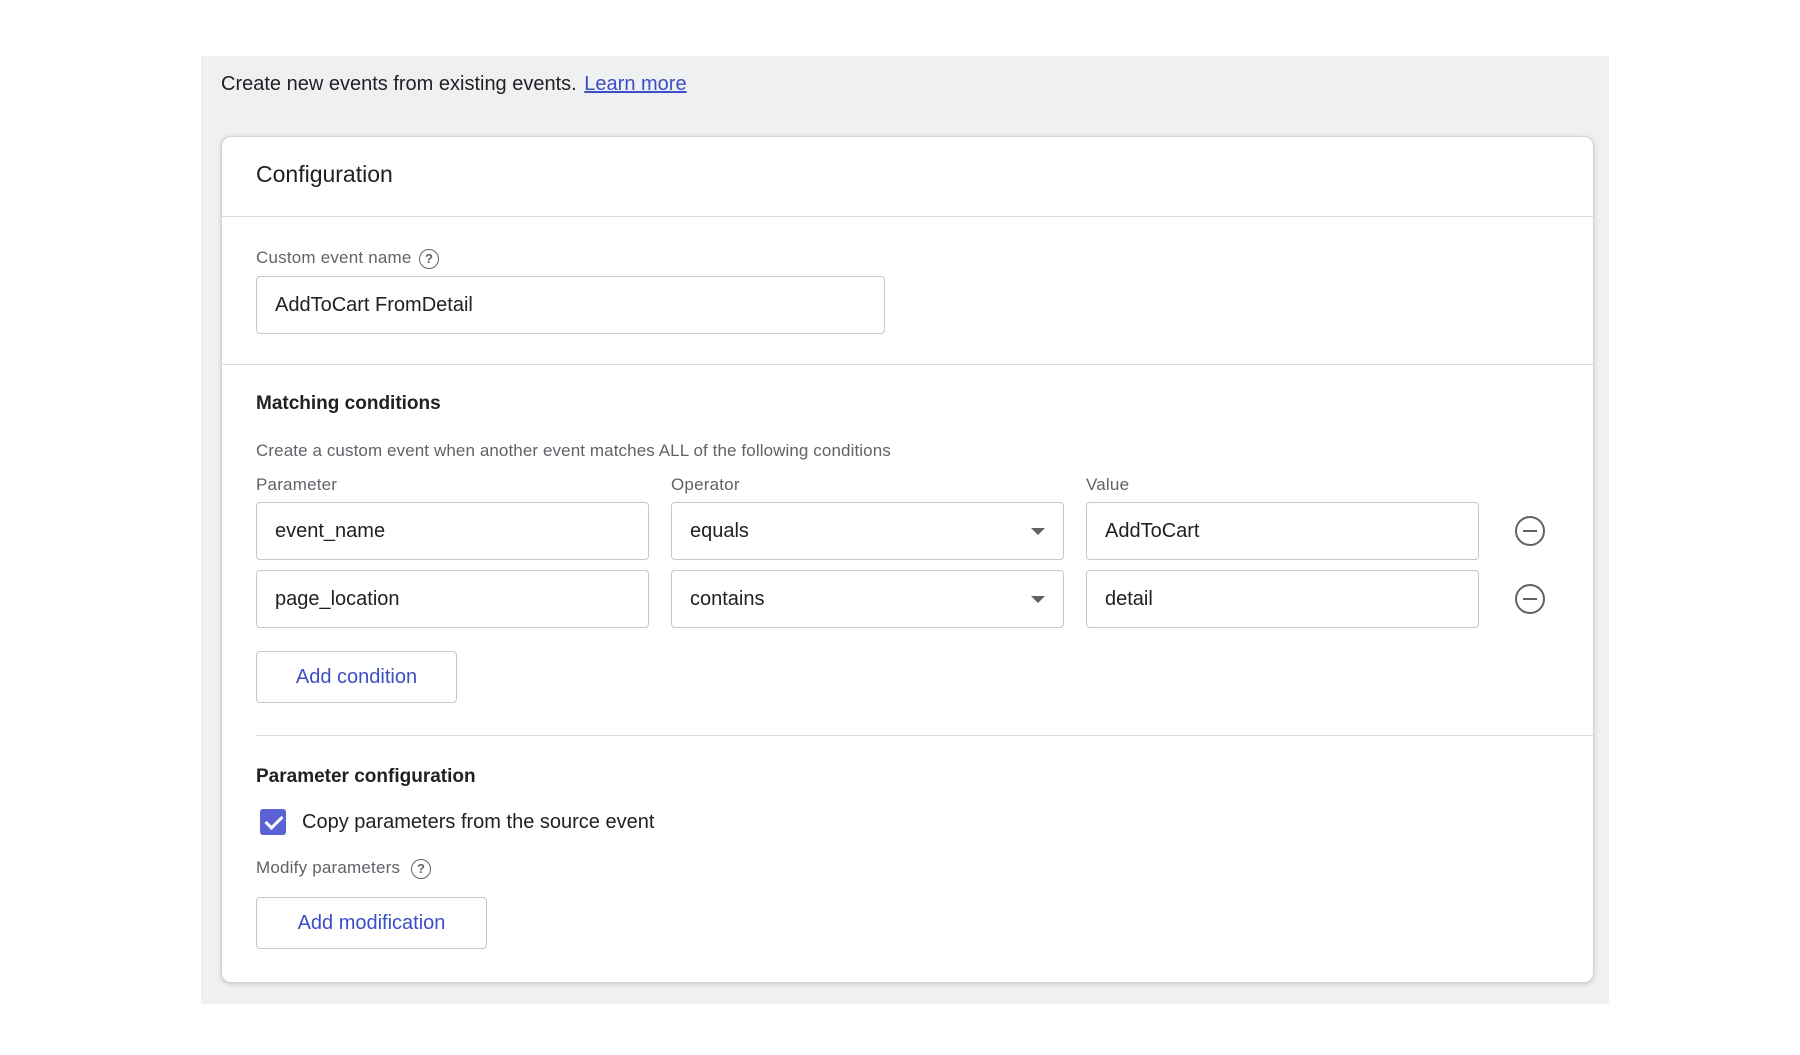 Image resolution: width=1800 pixels, height=1055 pixels. I want to click on condition-operator-select: contains, so click(867, 599).